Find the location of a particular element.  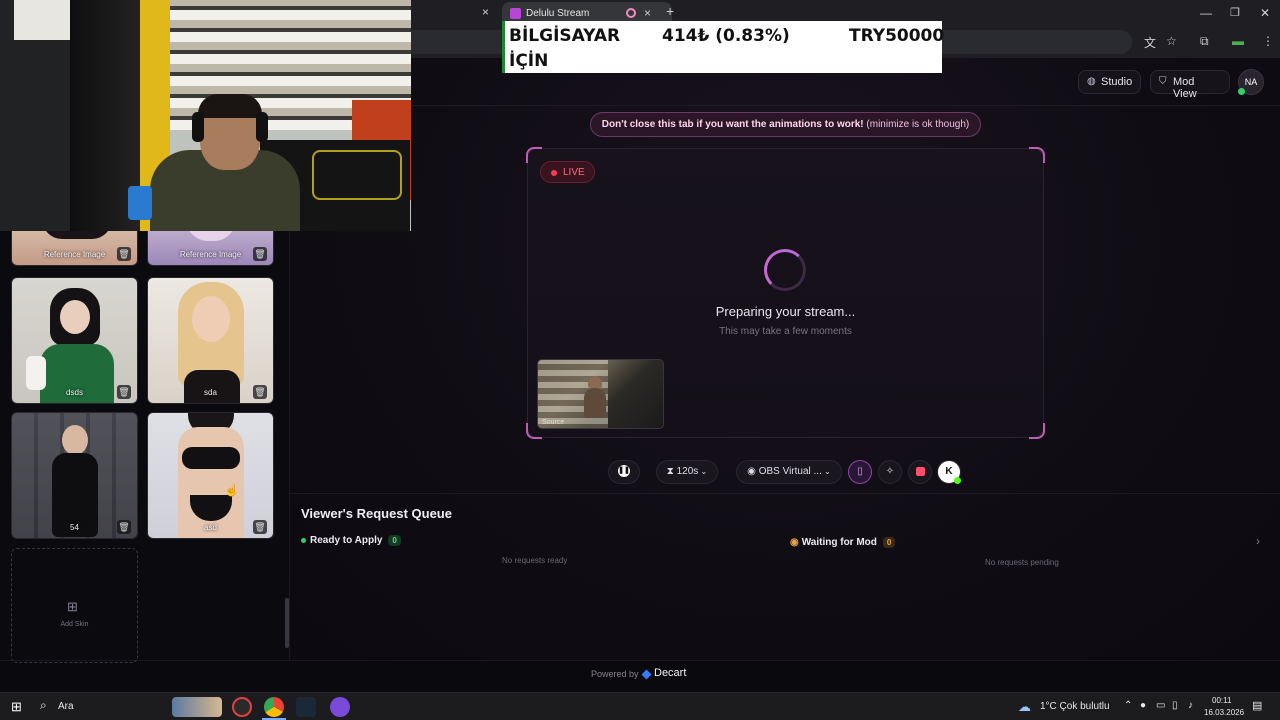

kick-logo-icon: K is located at coordinates (949, 471).